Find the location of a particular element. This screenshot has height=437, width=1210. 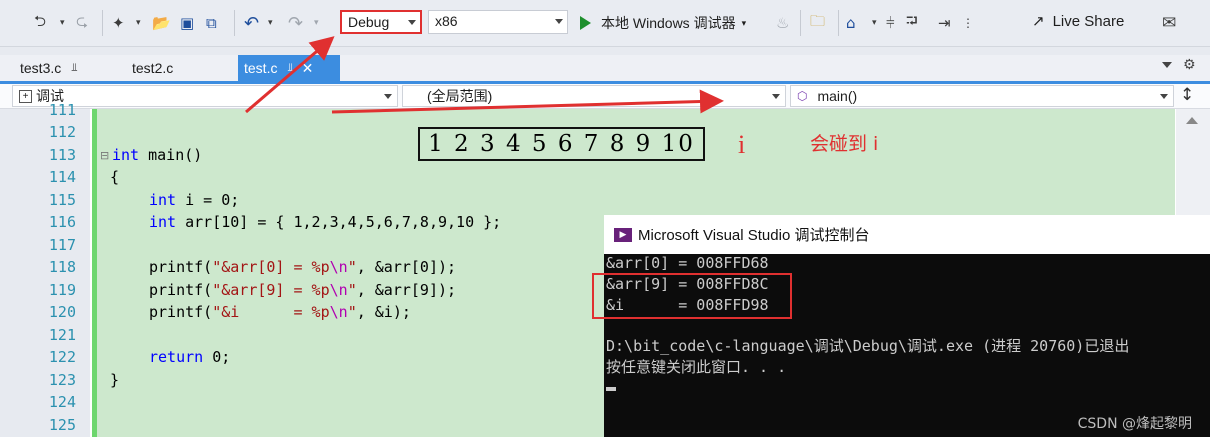

line-number: 118 is located at coordinates (62, 267).